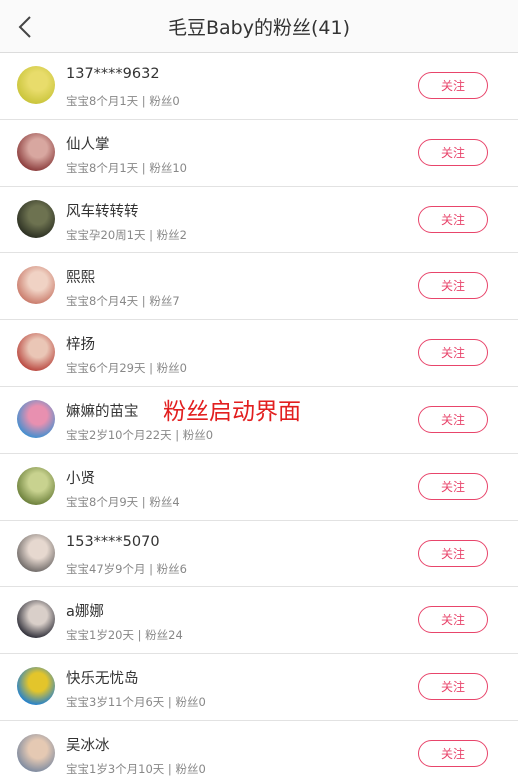 The width and height of the screenshot is (518, 781). Describe the element at coordinates (259, 86) in the screenshot. I see `list-item: 137****9632 宝宝8个月1天 | 粉丝0 关注` at that location.